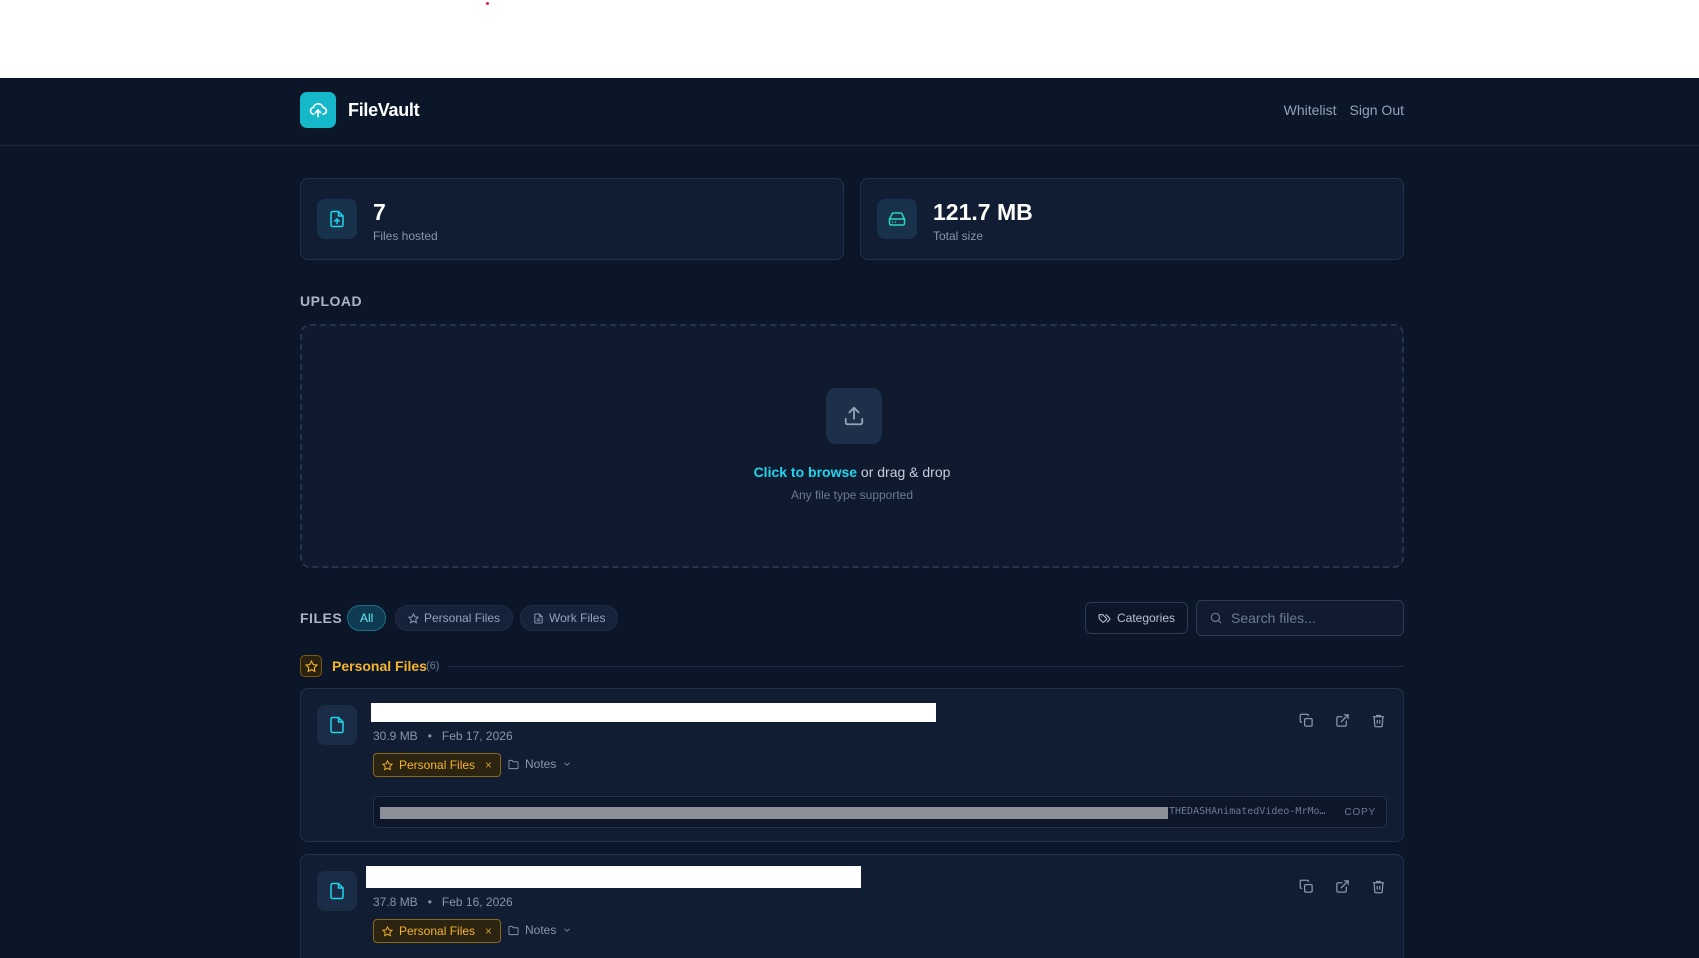  What do you see at coordinates (477, 902) in the screenshot?
I see `file-date: Feb 16, 2026` at bounding box center [477, 902].